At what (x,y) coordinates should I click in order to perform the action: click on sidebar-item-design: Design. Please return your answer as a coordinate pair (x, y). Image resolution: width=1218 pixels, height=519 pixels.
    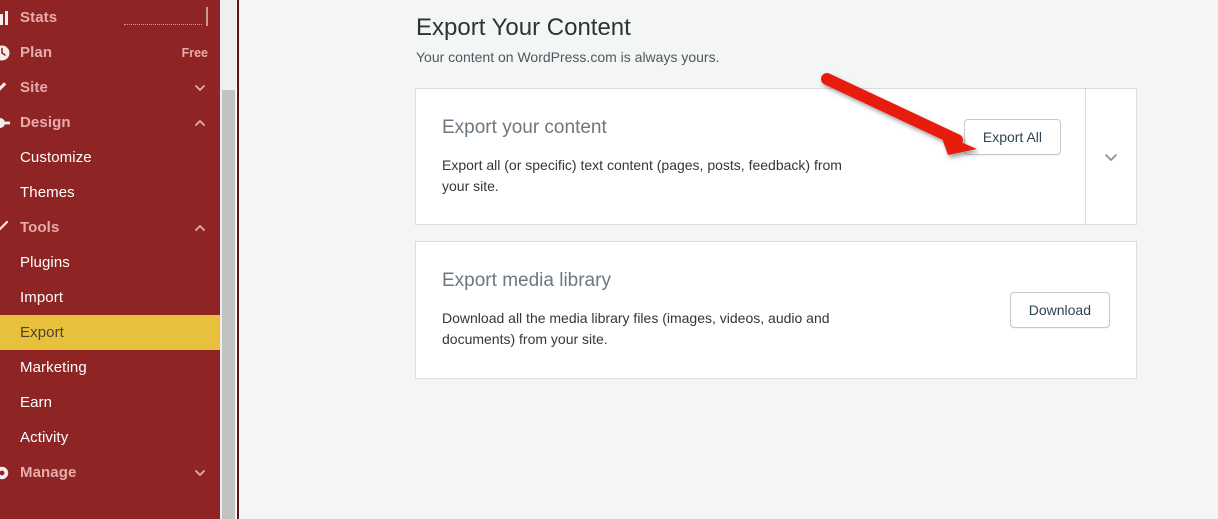
    Looking at the image, I should click on (110, 122).